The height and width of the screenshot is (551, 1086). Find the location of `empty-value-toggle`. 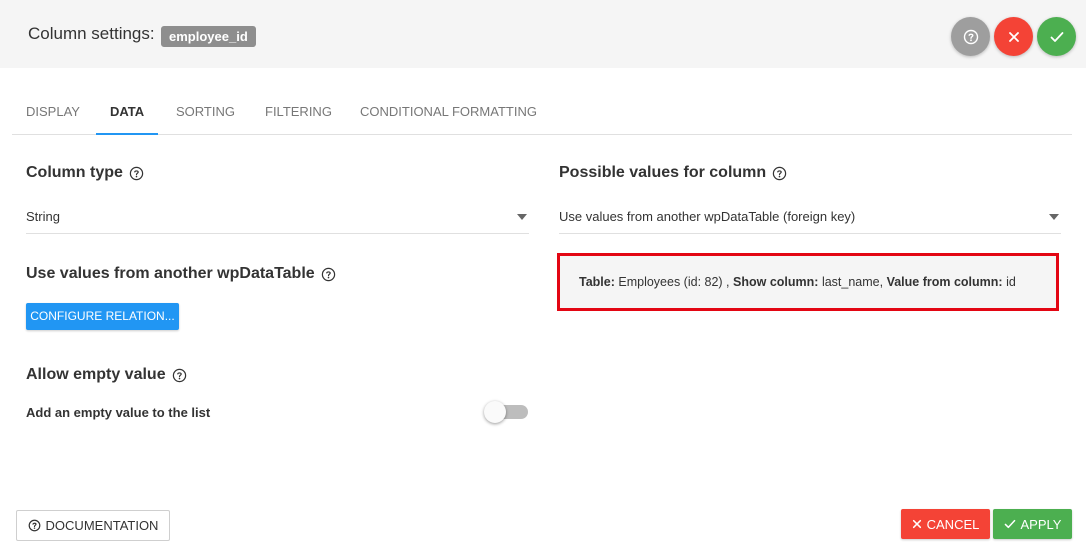

empty-value-toggle is located at coordinates (507, 412).